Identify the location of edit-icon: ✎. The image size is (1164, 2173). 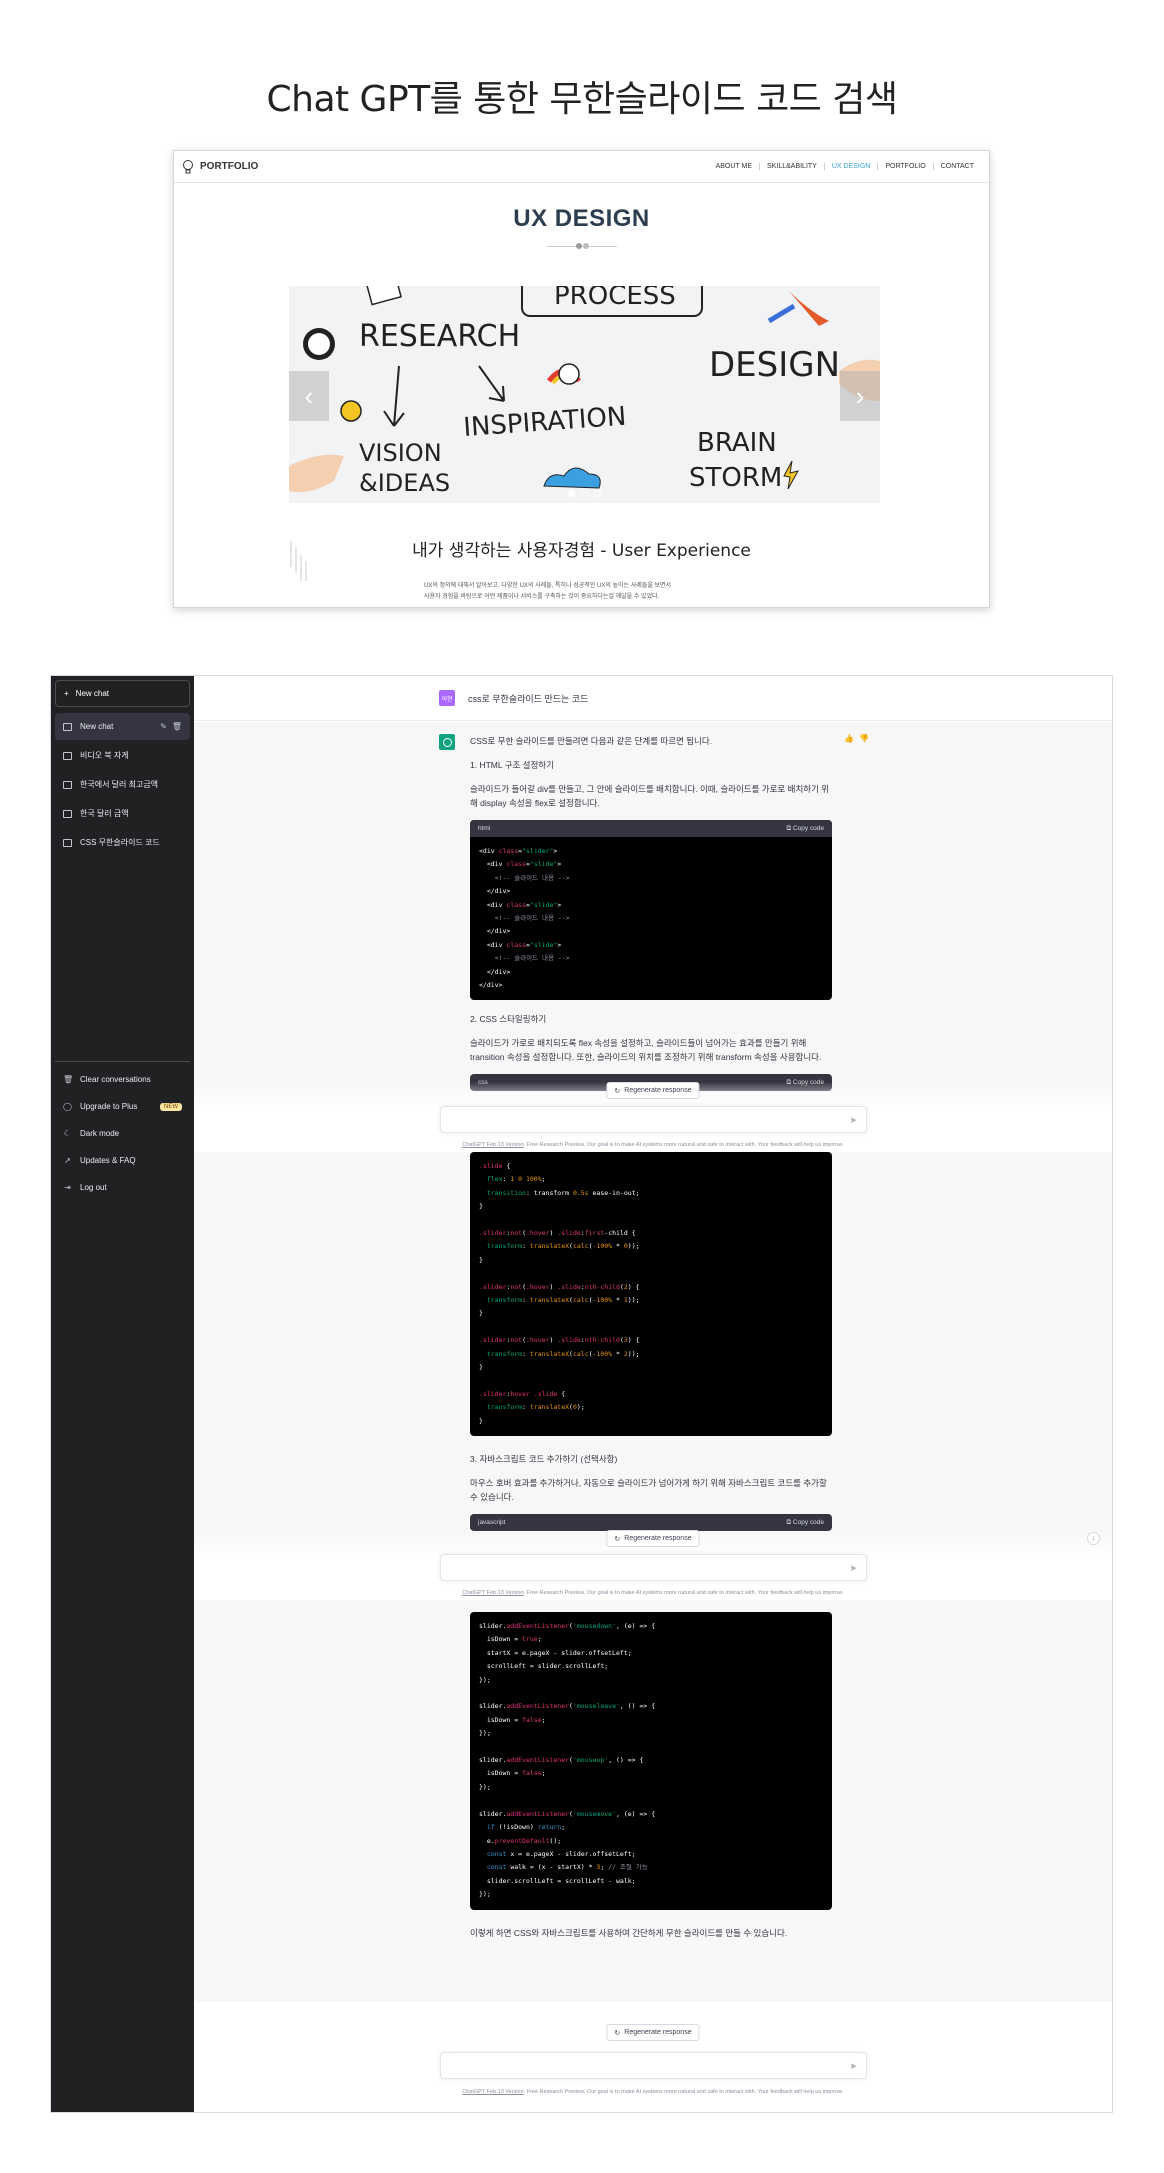
(163, 726).